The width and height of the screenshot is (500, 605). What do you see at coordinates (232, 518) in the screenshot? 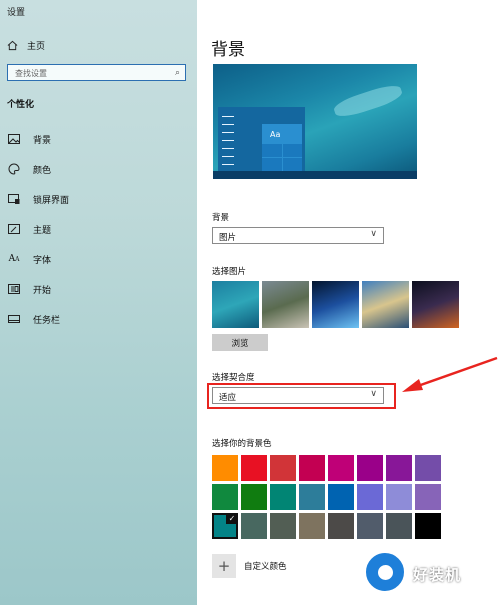
I see `checkmark-icon: ✓` at bounding box center [232, 518].